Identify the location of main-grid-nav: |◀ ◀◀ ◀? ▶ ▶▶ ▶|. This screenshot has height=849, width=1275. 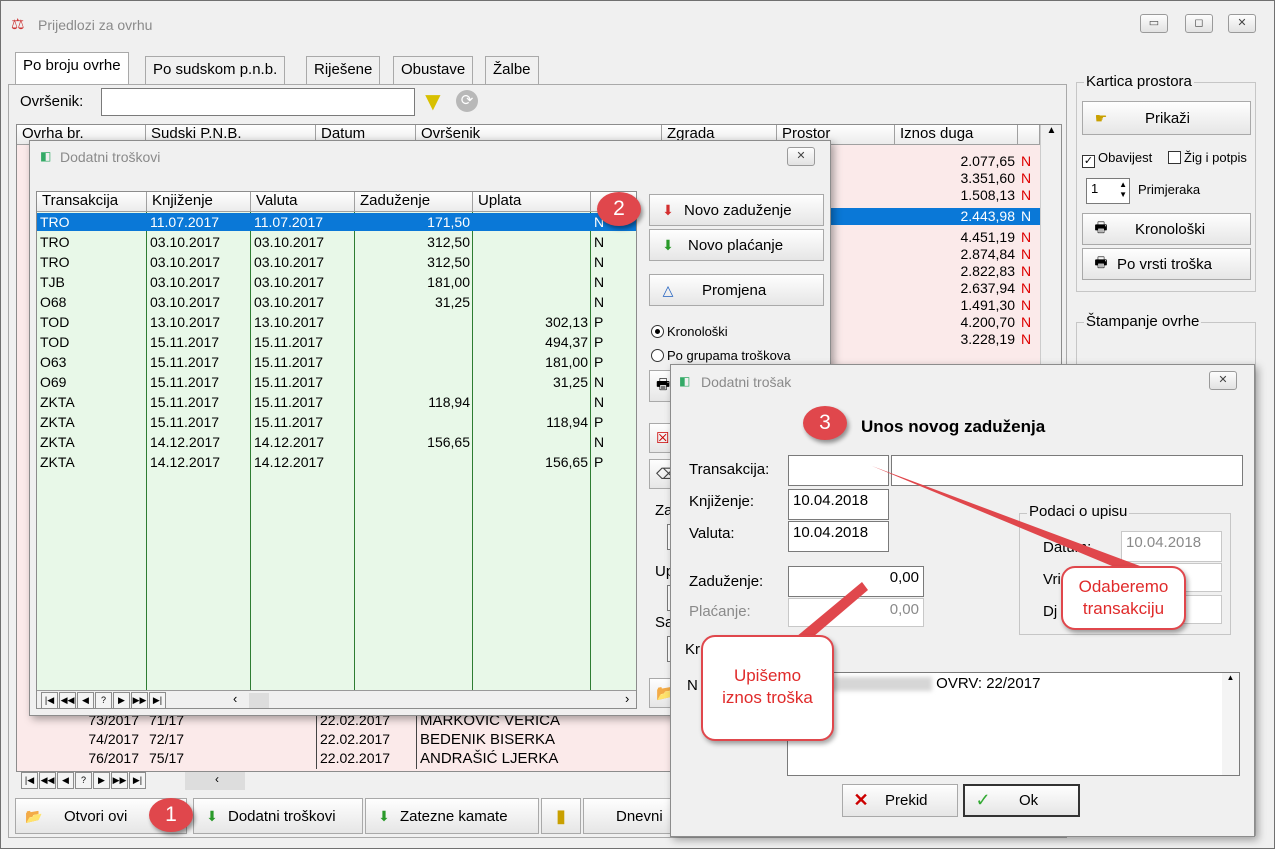
(84, 781).